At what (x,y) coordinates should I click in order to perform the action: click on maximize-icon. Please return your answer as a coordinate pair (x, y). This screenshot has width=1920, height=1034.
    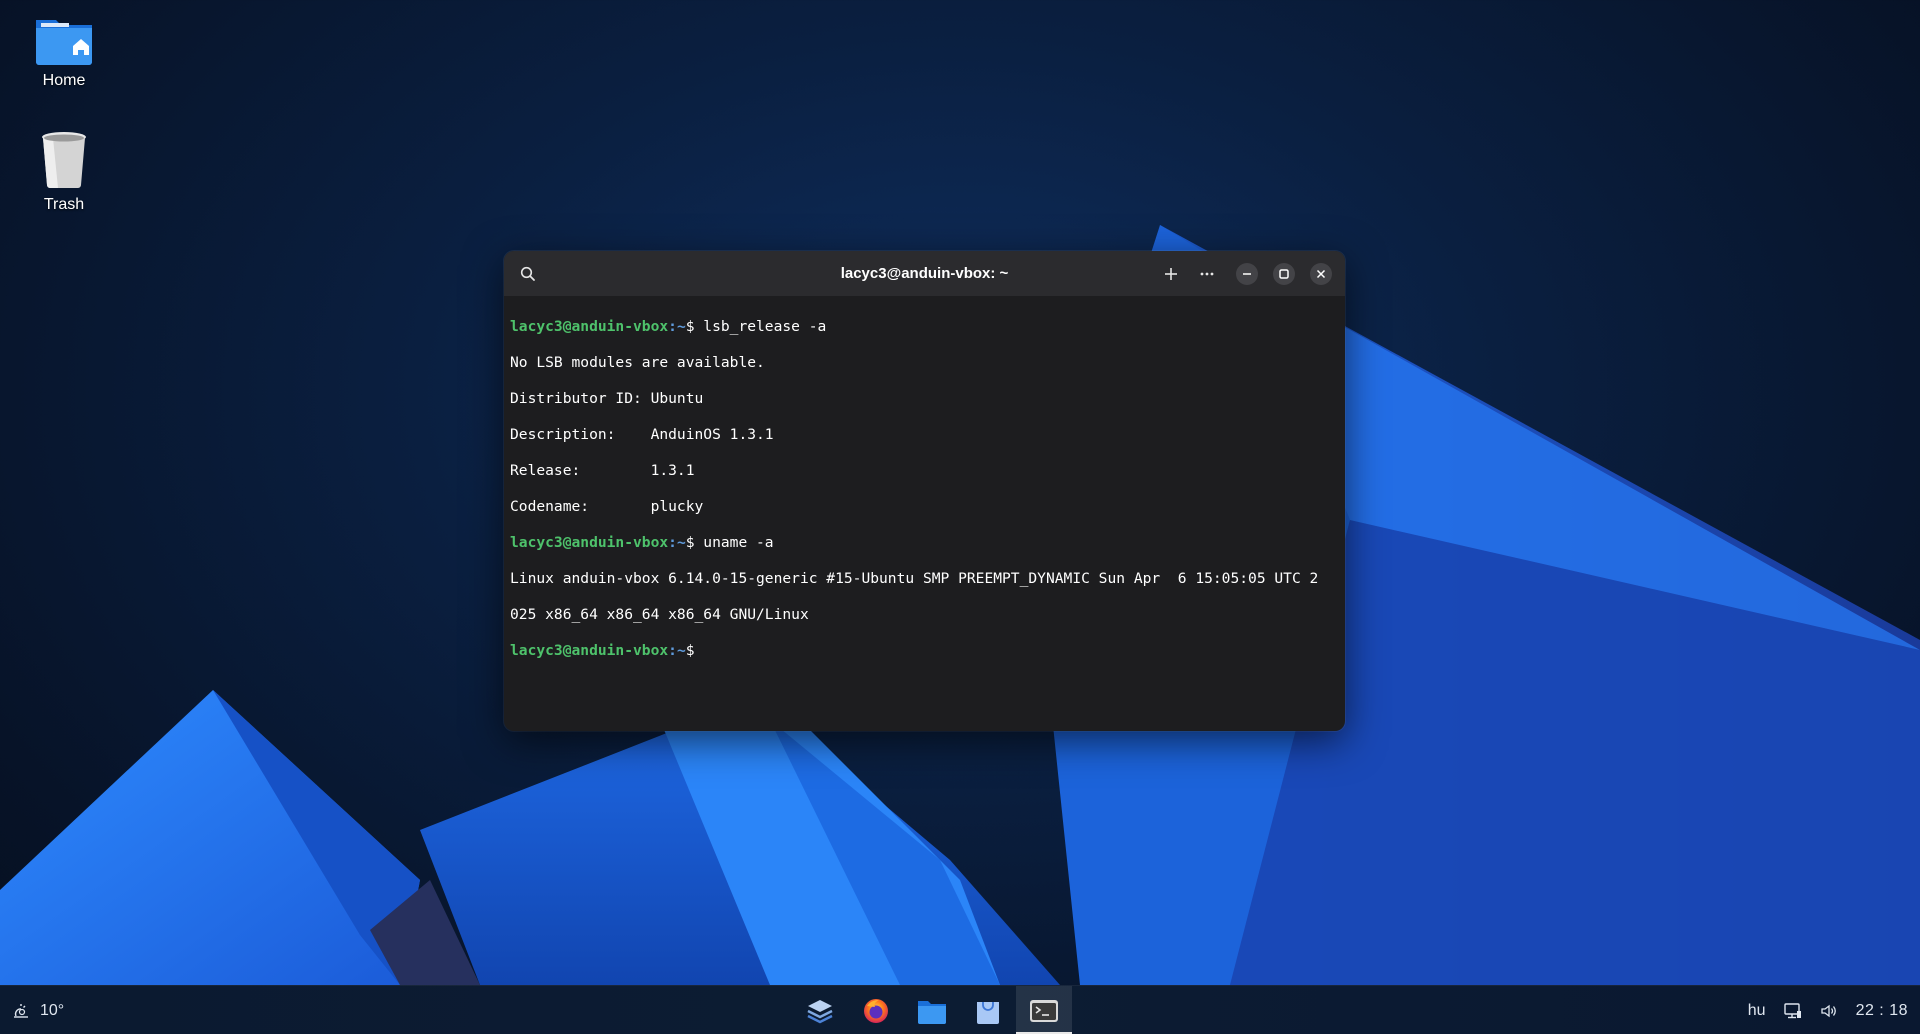
    Looking at the image, I should click on (1284, 274).